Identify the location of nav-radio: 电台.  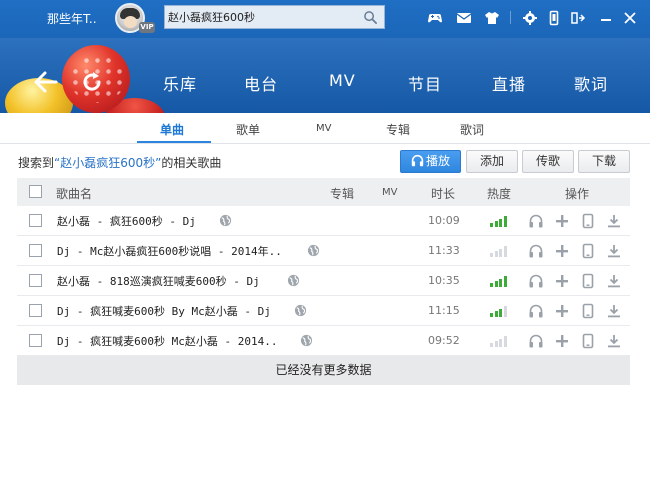
(261, 83).